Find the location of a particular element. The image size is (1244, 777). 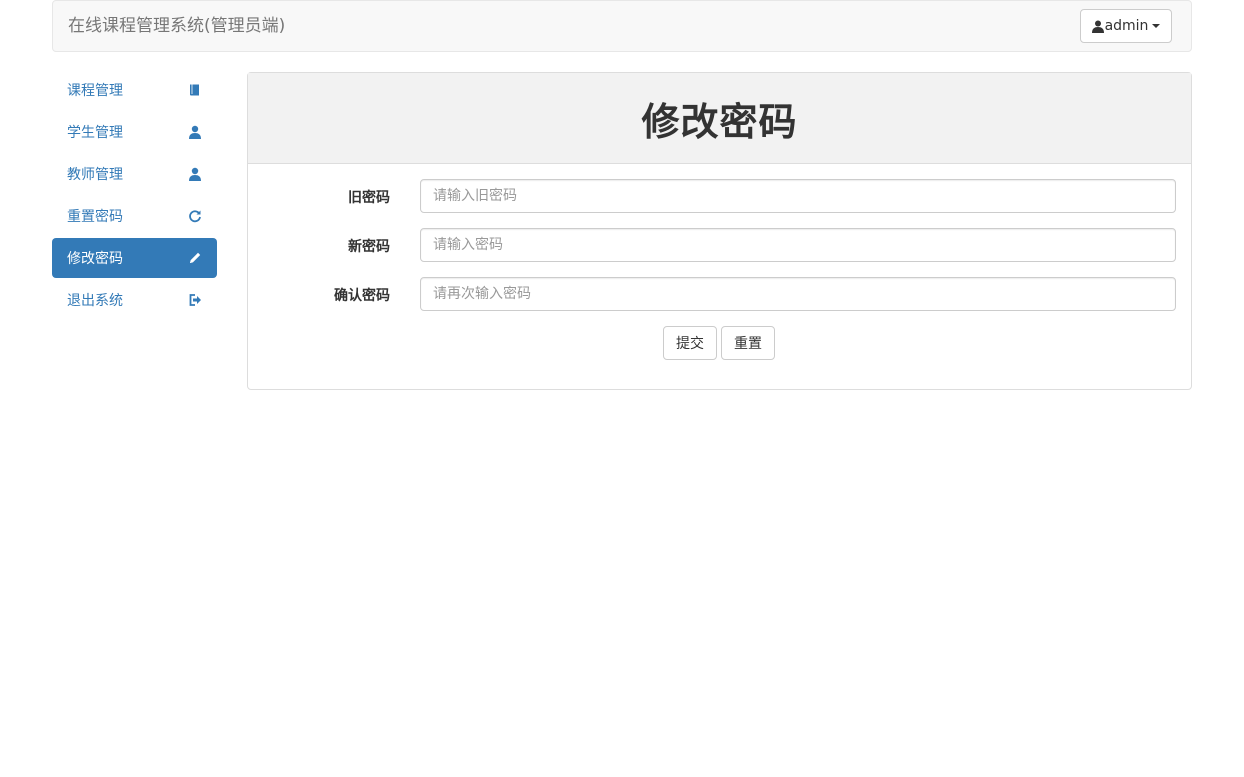

confirm-password-row: 确认密码 is located at coordinates (719, 294).